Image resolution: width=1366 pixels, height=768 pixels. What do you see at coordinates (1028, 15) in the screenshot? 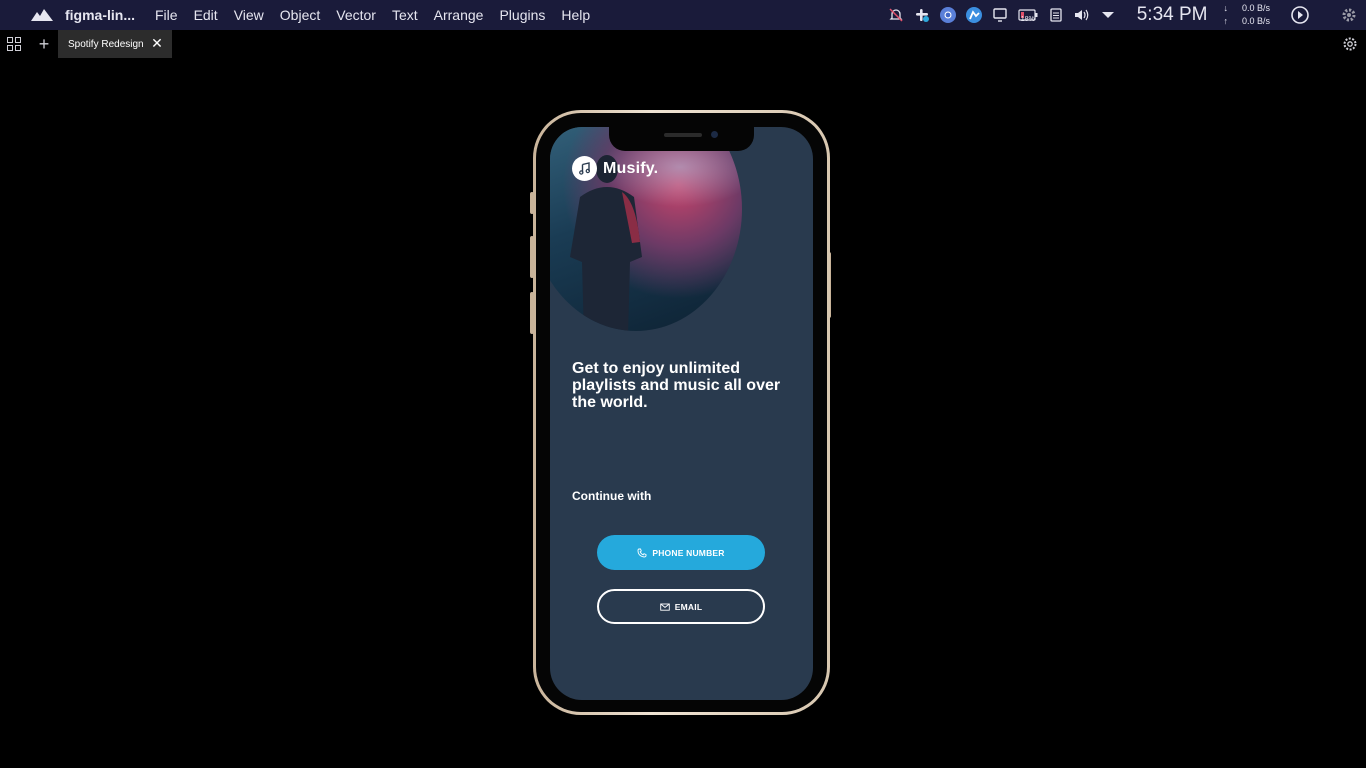
I see `battery-icon: 18%` at bounding box center [1028, 15].